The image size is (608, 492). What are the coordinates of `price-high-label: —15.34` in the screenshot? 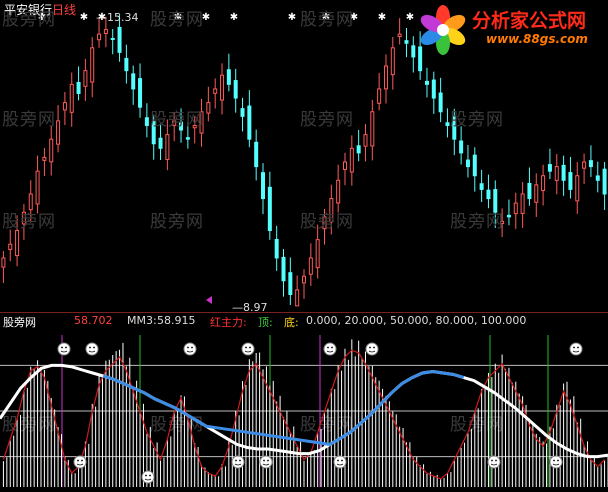 It's located at (117, 17).